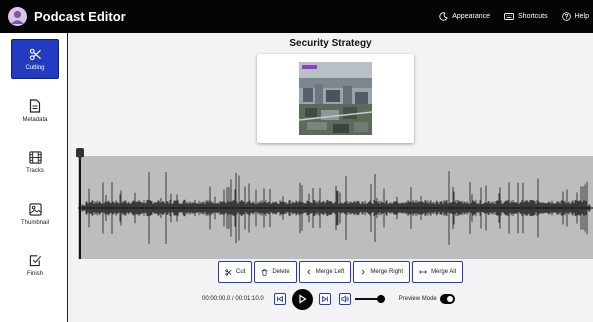 Image resolution: width=593 pixels, height=322 pixels. Describe the element at coordinates (35, 120) in the screenshot. I see `sidebar-item-label: Metadata` at that location.